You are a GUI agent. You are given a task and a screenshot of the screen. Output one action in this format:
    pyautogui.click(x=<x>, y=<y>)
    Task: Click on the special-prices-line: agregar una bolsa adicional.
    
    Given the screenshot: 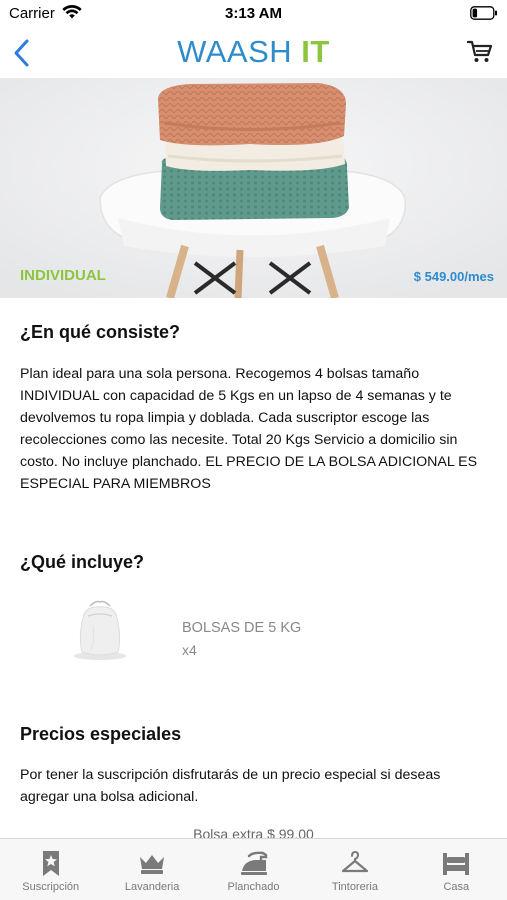 What is the action you would take?
    pyautogui.click(x=109, y=797)
    